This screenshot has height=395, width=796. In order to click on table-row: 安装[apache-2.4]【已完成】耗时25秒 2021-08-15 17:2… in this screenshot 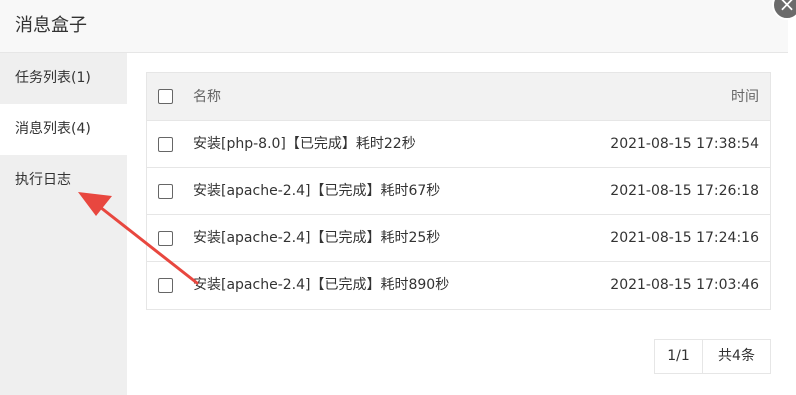, I will do `click(458, 238)`.